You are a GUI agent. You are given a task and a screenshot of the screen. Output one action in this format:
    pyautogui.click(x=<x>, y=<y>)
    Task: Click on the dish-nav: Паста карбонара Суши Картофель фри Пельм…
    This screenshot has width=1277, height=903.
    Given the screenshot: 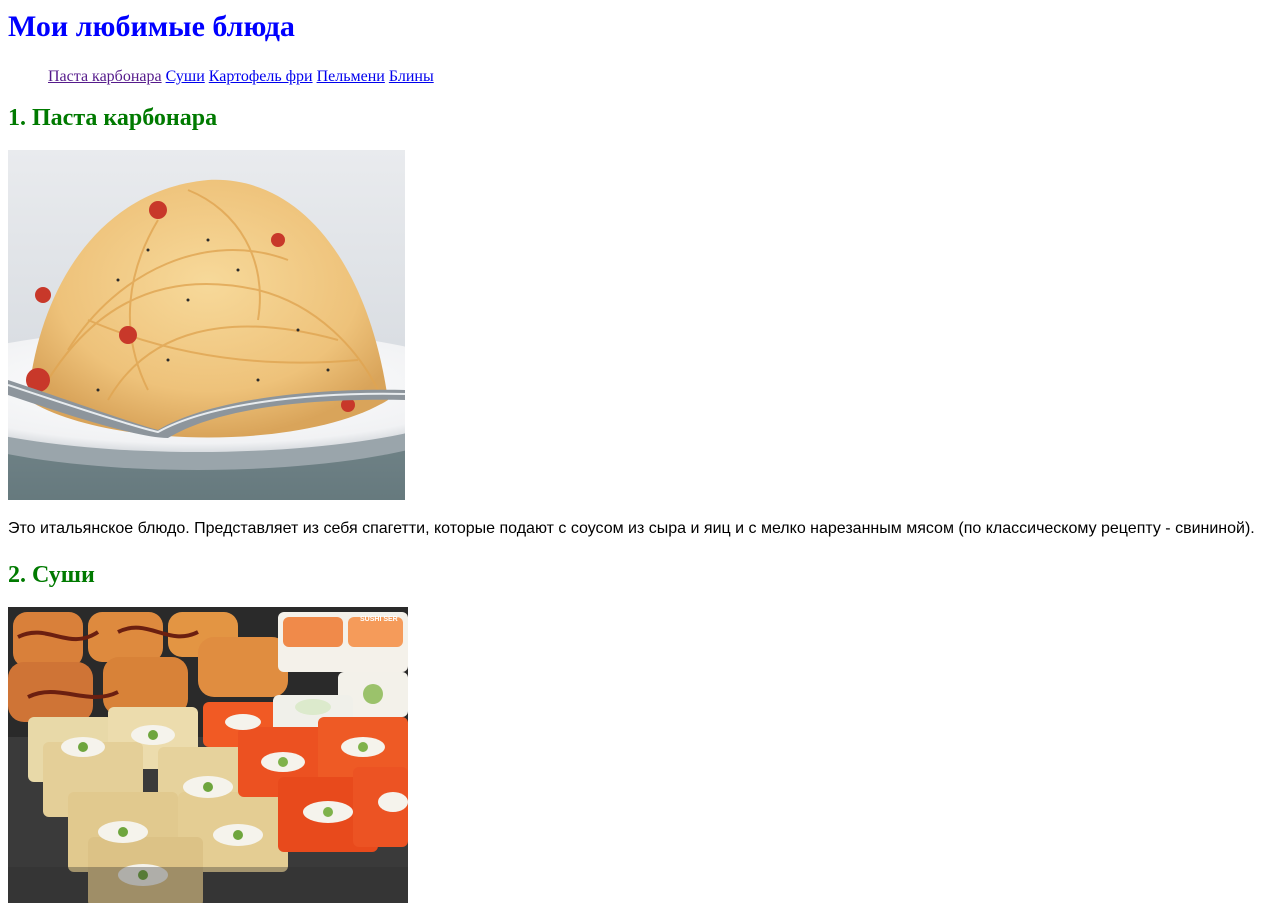 What is the action you would take?
    pyautogui.click(x=638, y=65)
    